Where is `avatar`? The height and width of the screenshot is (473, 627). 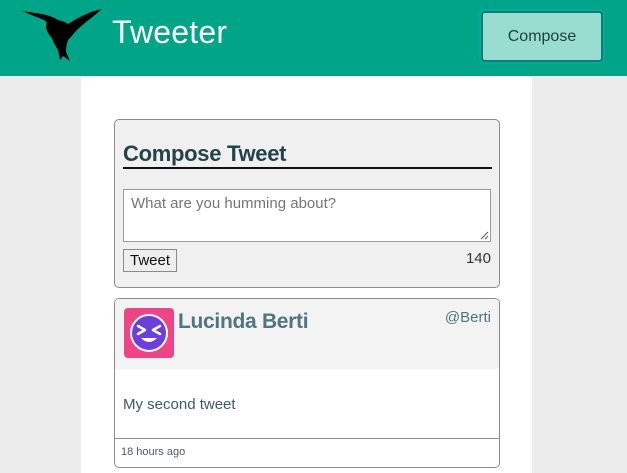
avatar is located at coordinates (149, 333).